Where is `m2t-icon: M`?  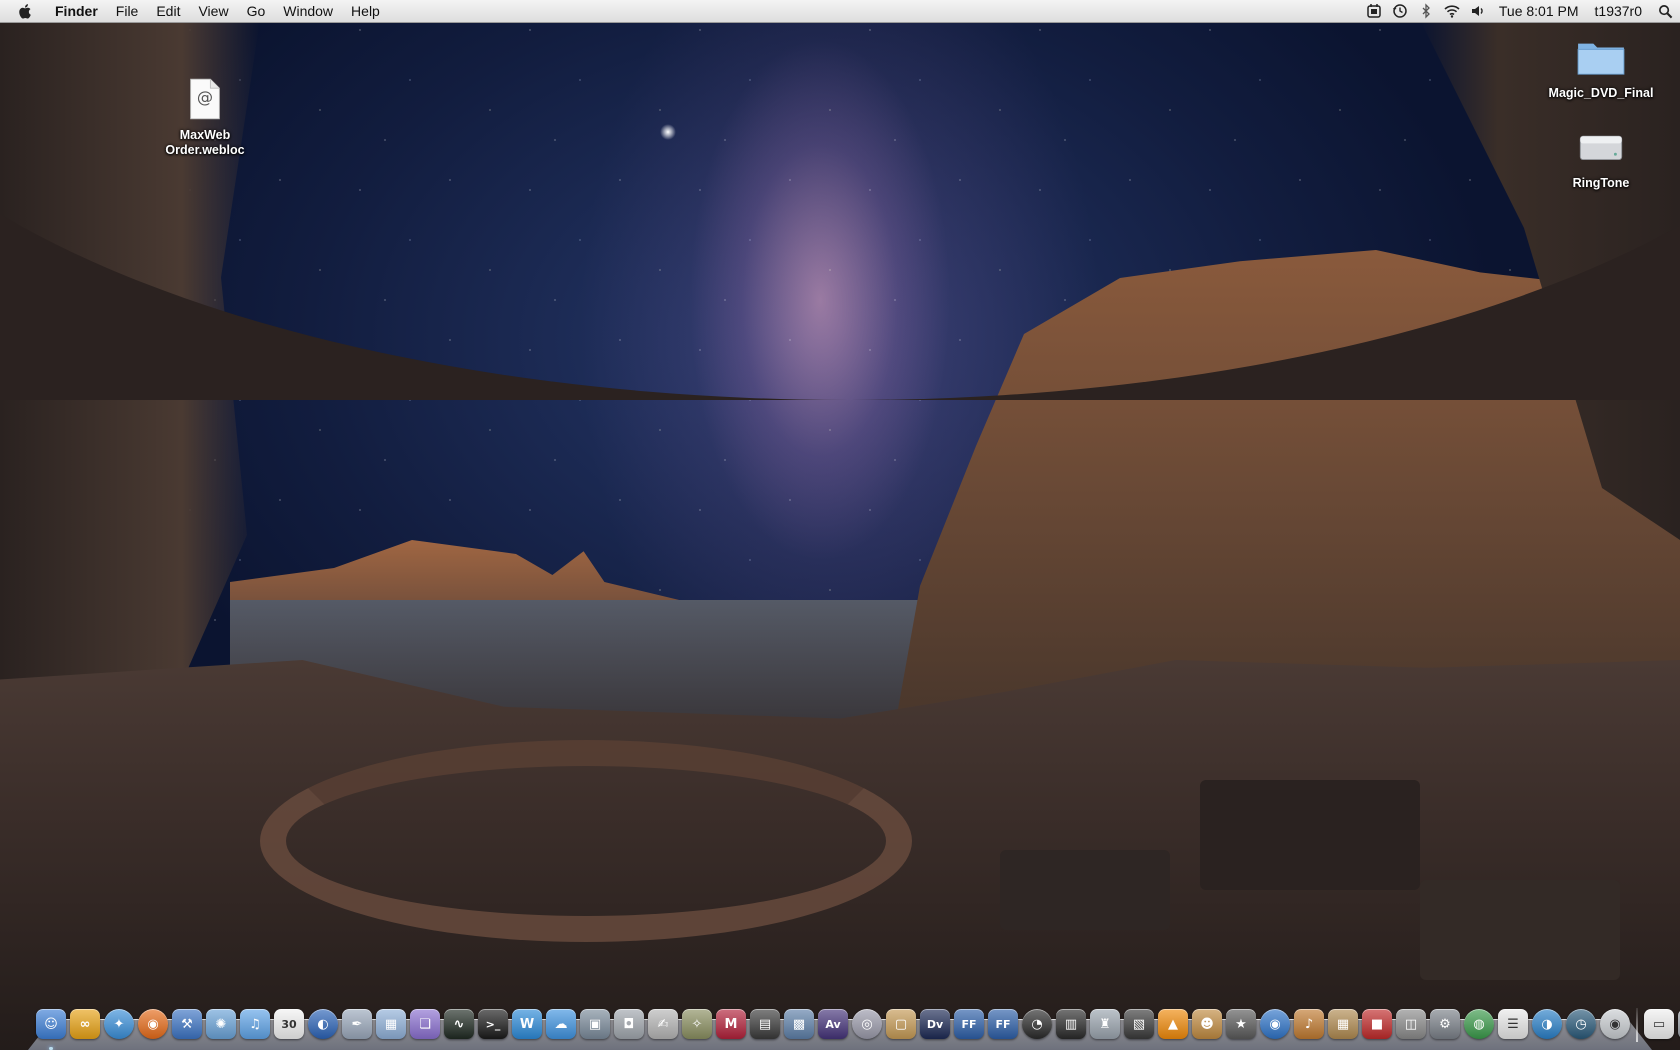
m2t-icon: M is located at coordinates (731, 1024).